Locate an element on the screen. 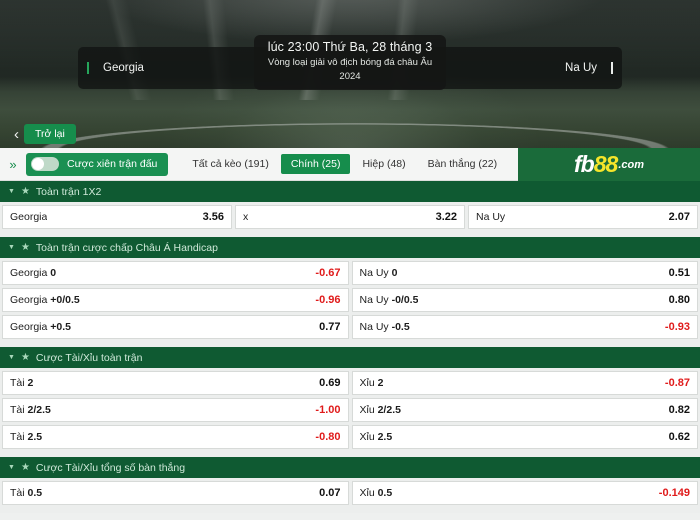 The height and width of the screenshot is (520, 700). odds-cell: Xỉu 2.5 0.62 is located at coordinates (524, 437).